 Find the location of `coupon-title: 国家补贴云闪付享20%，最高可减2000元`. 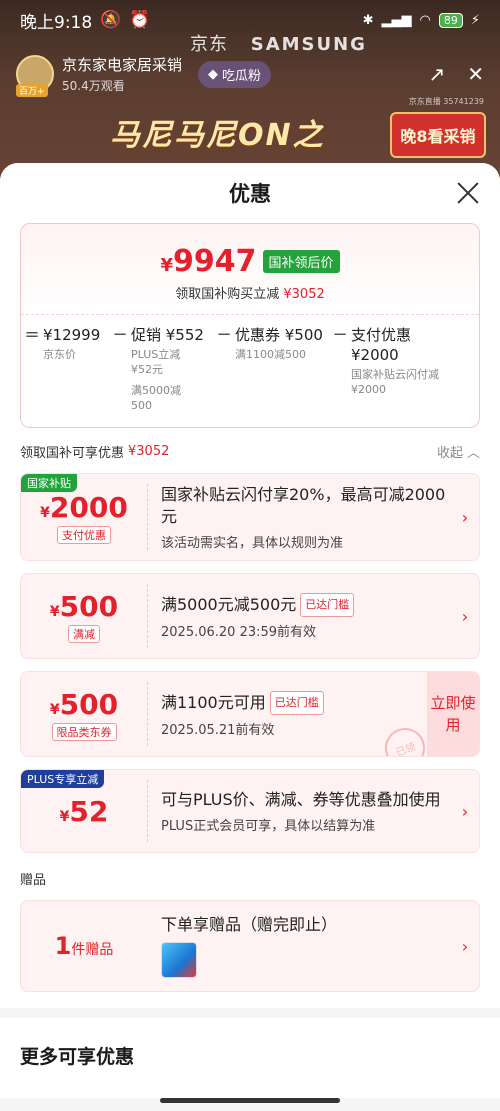

coupon-title: 国家补贴云闪付享20%，最高可减2000元 is located at coordinates (303, 505).